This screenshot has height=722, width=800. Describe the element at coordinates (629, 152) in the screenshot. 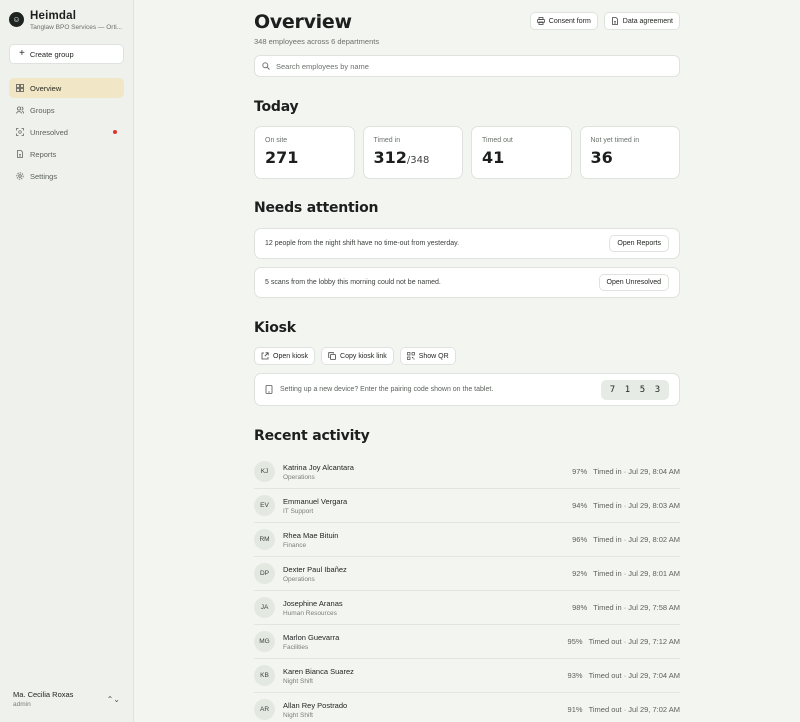

I see `stat-not-yet-timed-in: Not yet timed in 36` at that location.